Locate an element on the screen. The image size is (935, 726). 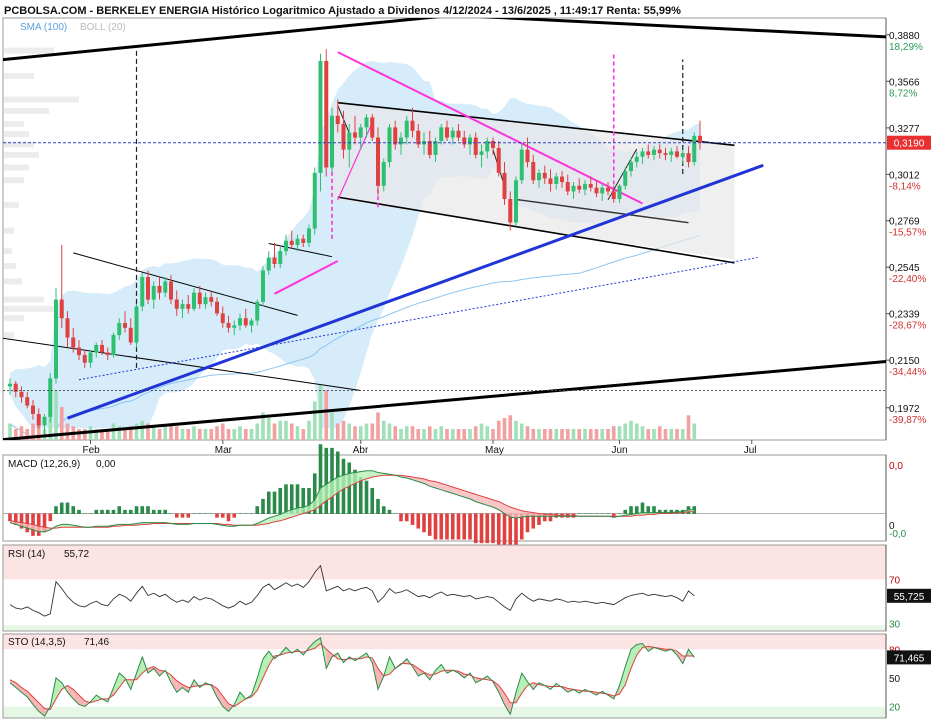
macd-panel: MACD (12,26,9) 0,00 0,0 0 -0,0 is located at coordinates (454, 499).